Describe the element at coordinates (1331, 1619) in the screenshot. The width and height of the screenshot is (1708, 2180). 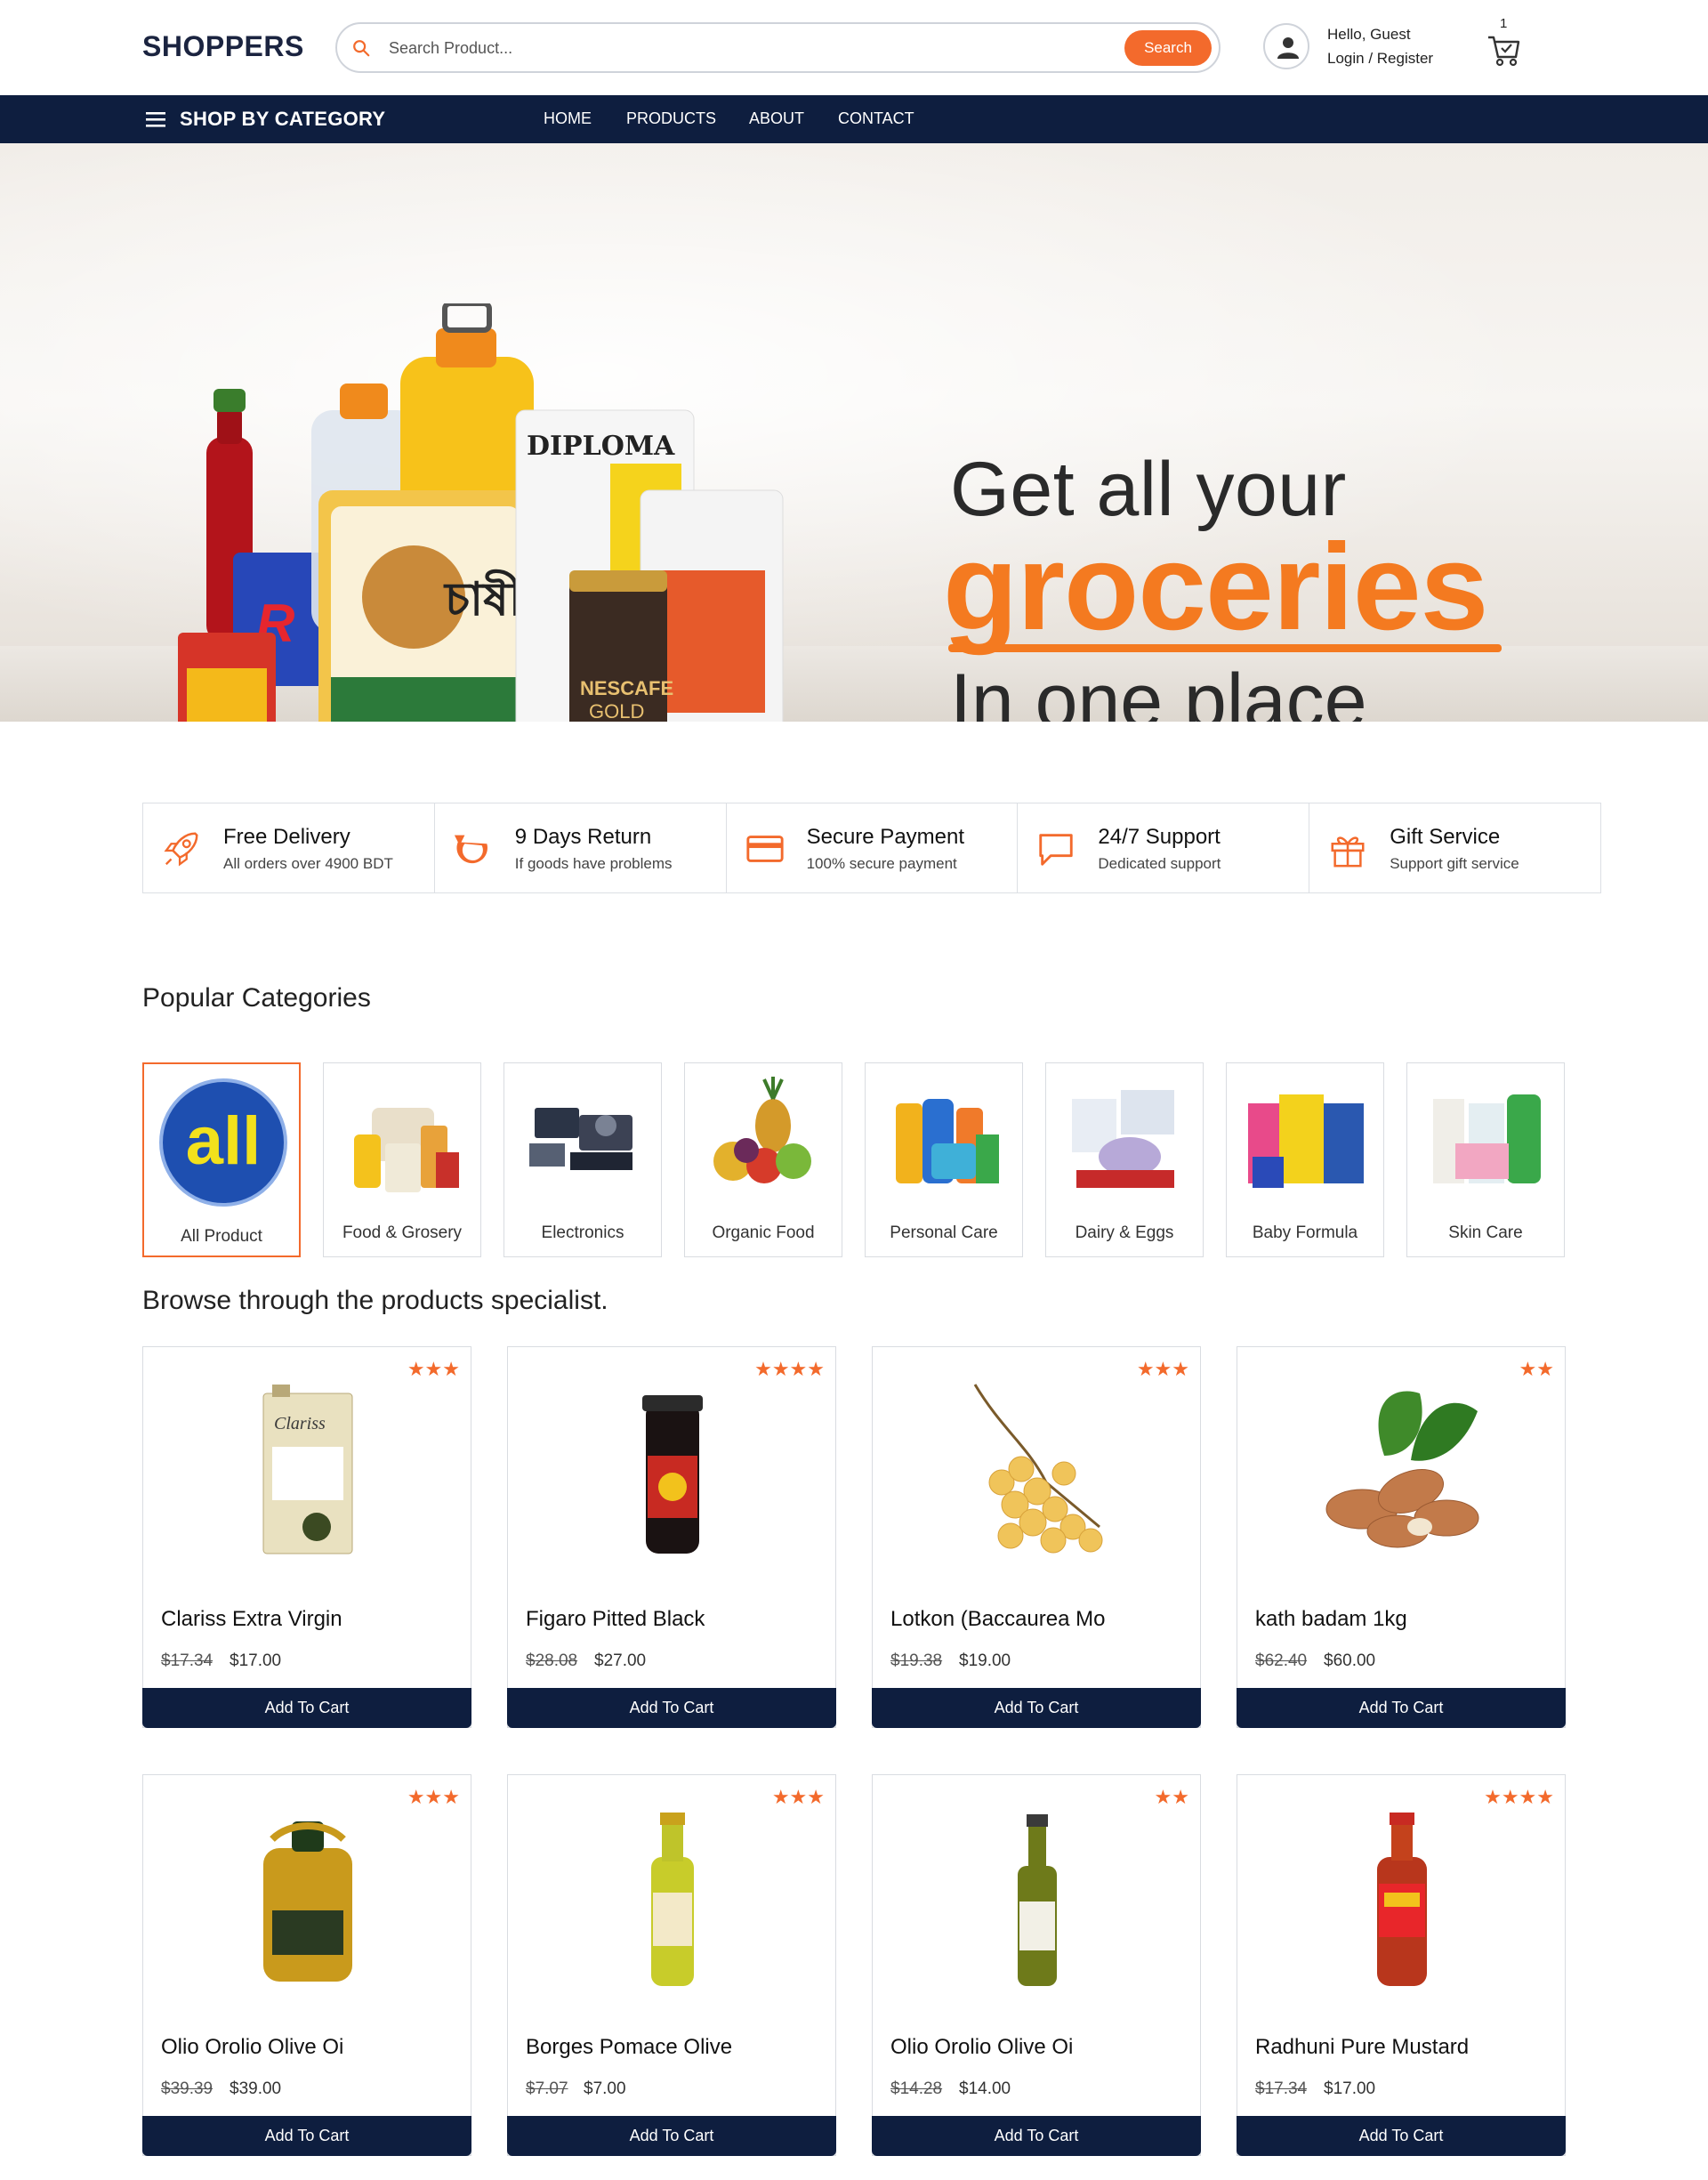
I see `product-name: kath badam 1kg` at that location.